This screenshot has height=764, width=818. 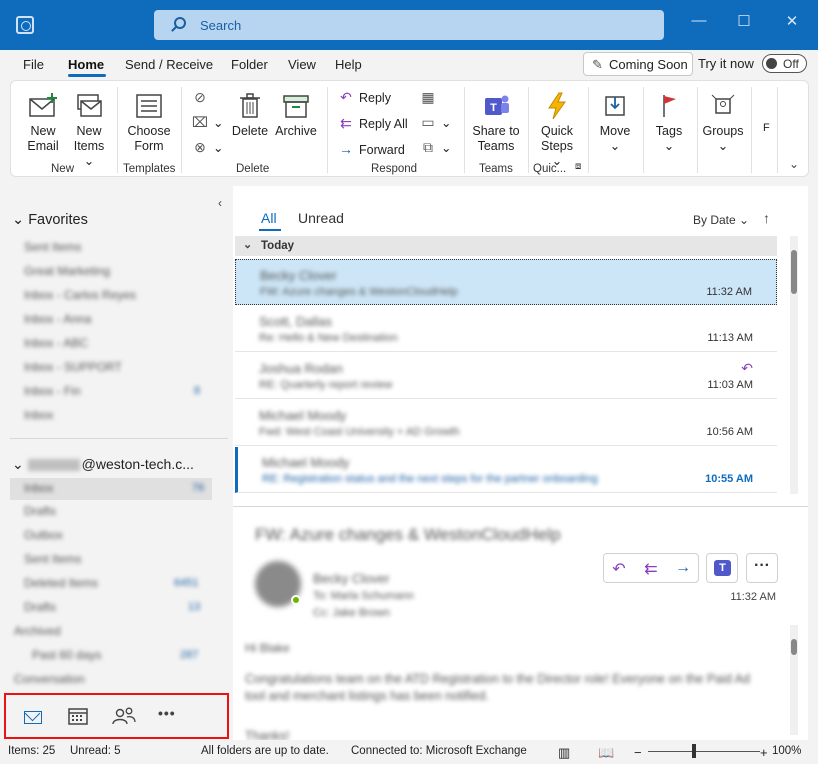 I want to click on filter-tab-unread: Unread, so click(x=321, y=218).